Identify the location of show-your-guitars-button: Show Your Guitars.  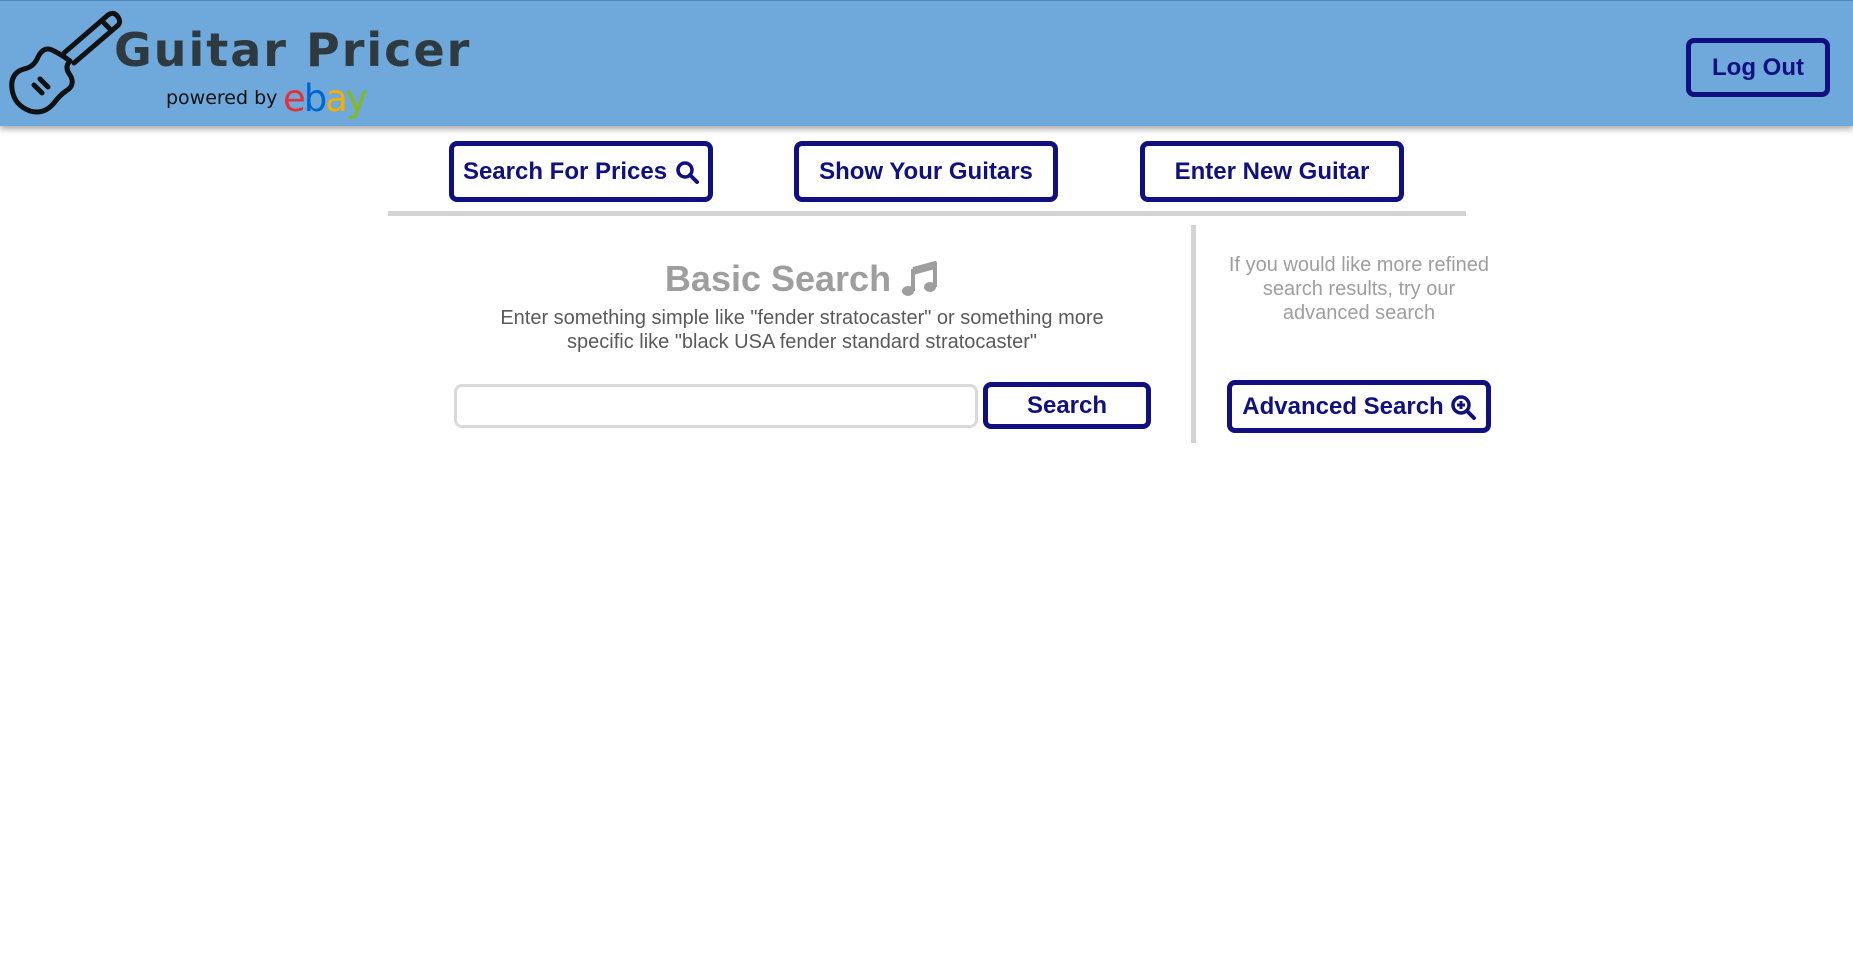
(926, 171).